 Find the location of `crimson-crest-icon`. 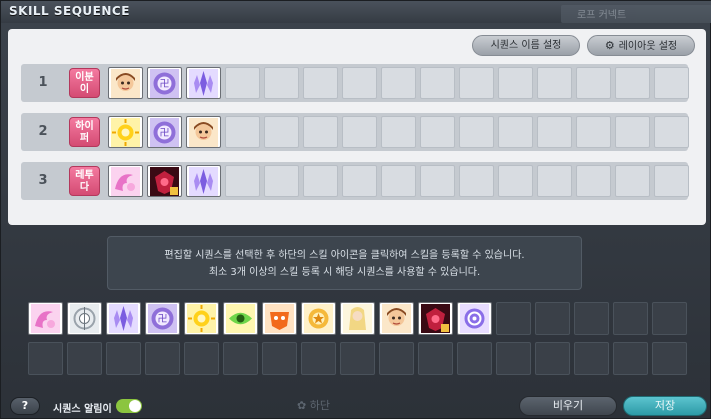

crimson-crest-icon is located at coordinates (435, 318).